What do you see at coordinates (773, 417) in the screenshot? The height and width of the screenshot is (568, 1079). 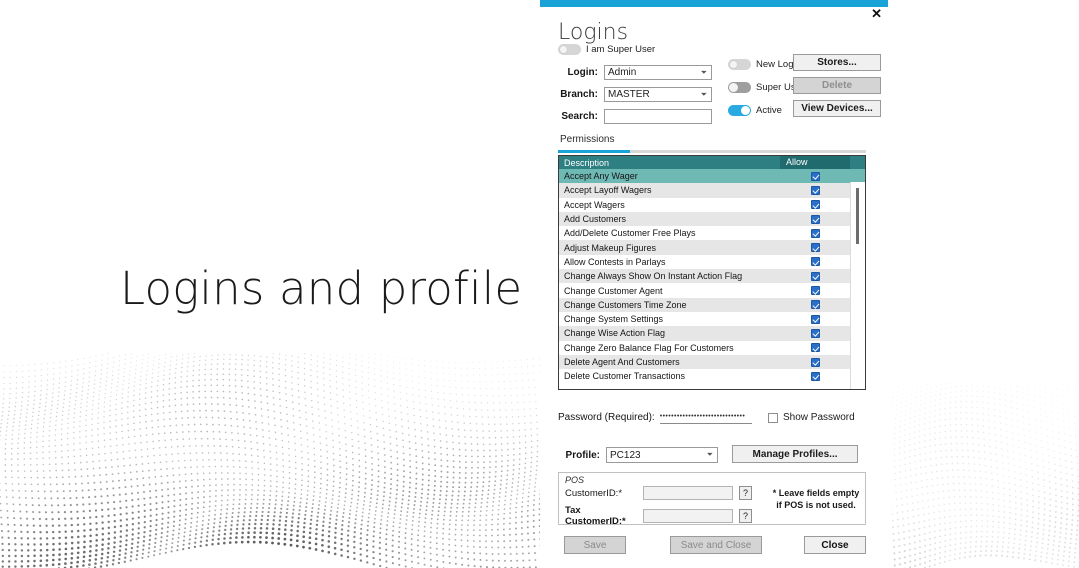 I see `show-password-checkbox` at bounding box center [773, 417].